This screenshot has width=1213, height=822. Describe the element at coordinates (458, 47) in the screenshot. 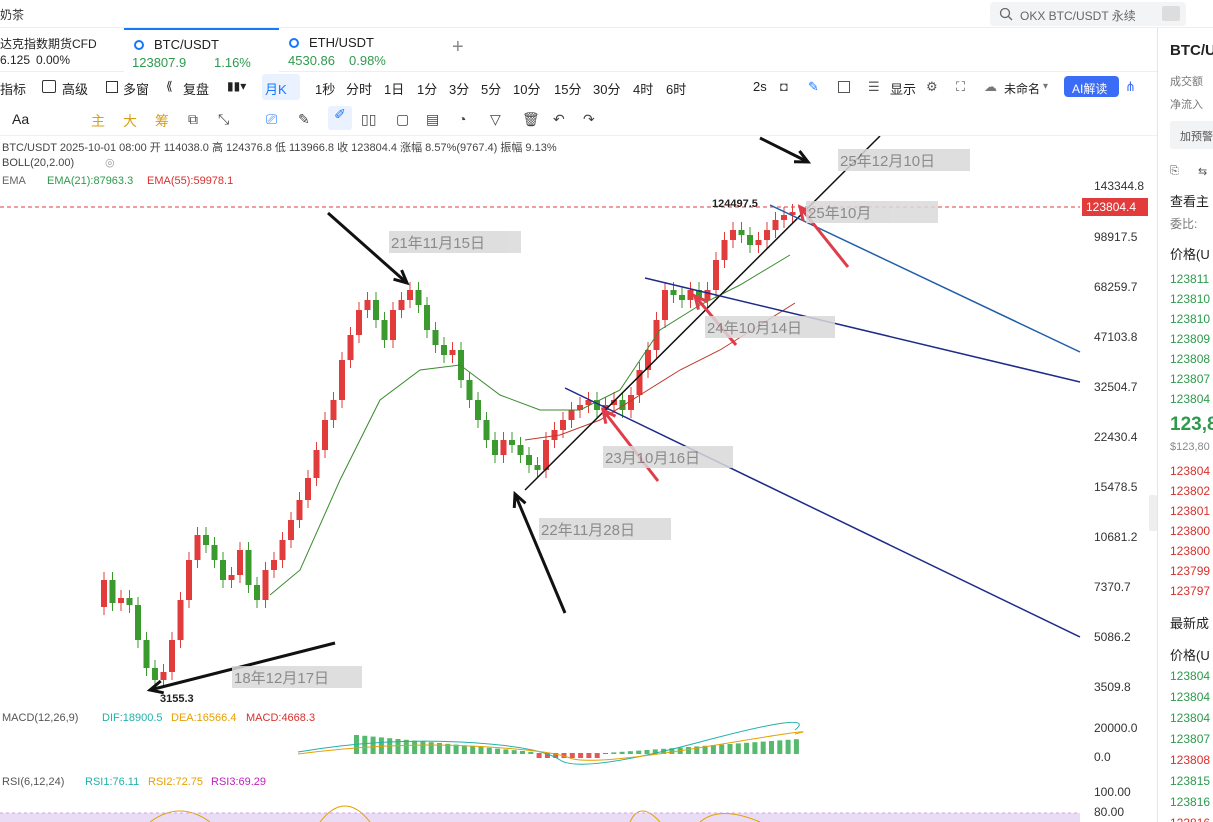

I see `add-tab-button: +` at that location.